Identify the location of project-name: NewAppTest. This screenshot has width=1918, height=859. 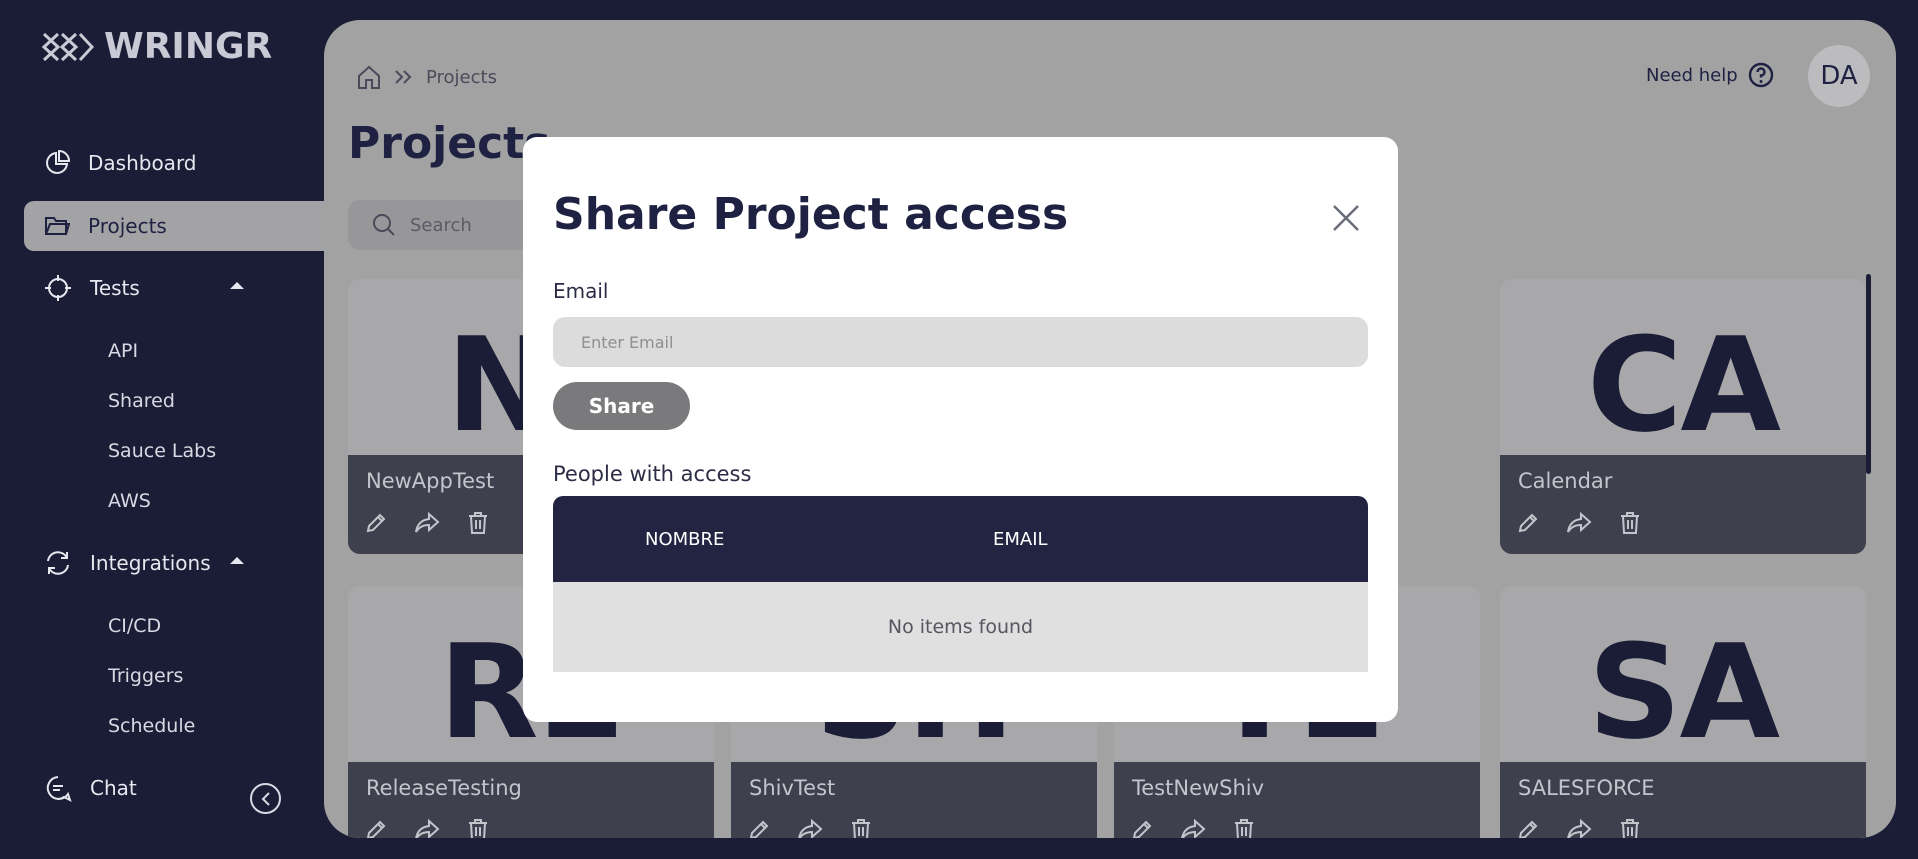
(430, 481).